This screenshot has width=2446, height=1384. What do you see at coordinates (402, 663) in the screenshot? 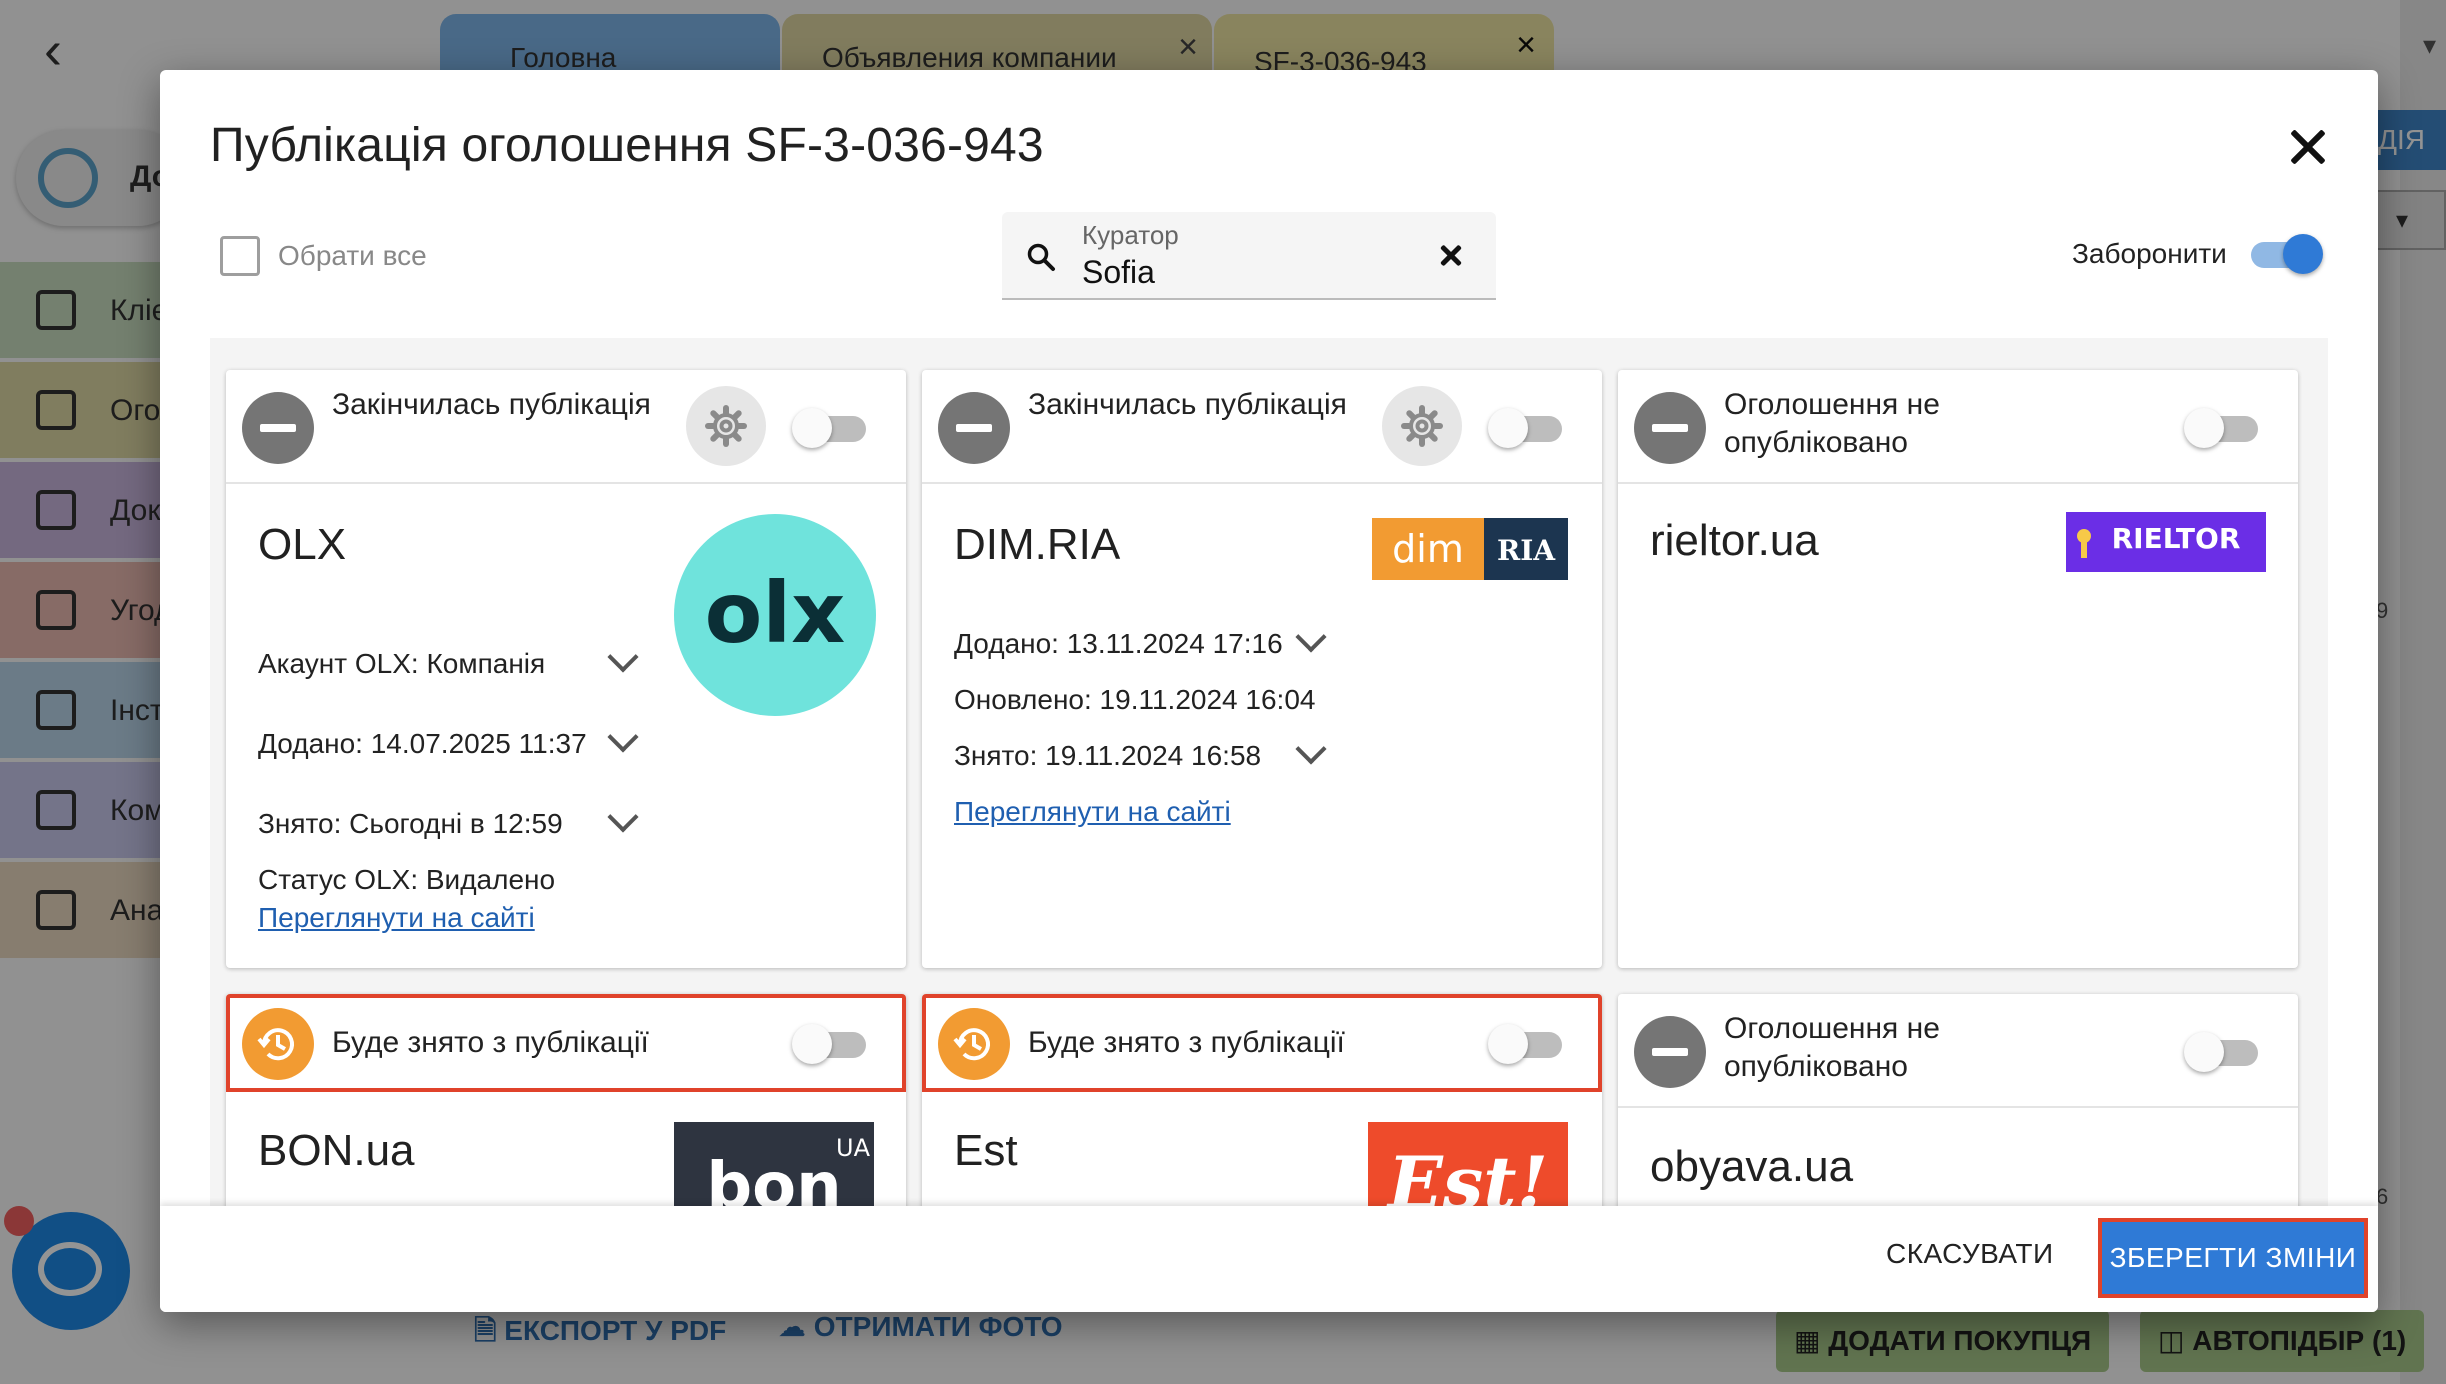
I see `account-row: Акаунт OLX: Компанія` at bounding box center [402, 663].